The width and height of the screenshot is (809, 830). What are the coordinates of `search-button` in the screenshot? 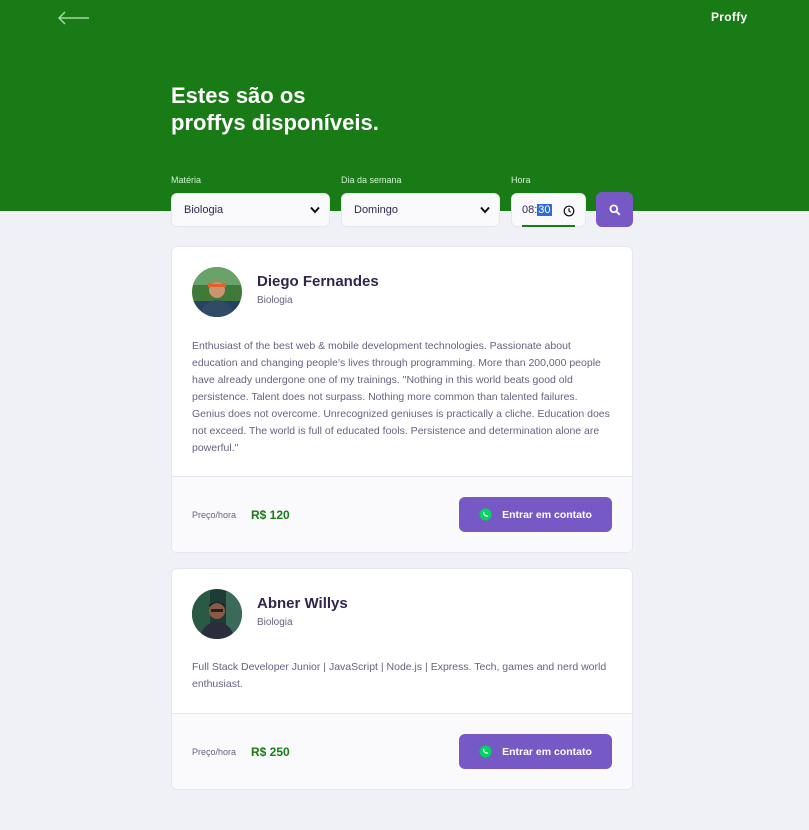 It's located at (614, 209).